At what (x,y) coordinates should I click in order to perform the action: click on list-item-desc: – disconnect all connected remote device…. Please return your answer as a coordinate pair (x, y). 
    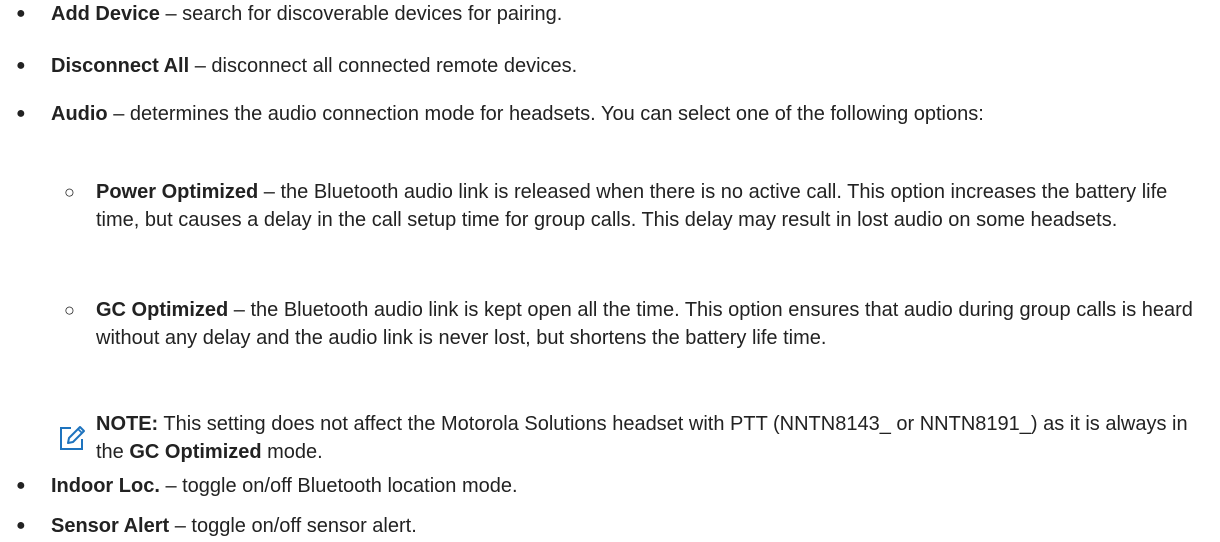
    Looking at the image, I should click on (383, 66).